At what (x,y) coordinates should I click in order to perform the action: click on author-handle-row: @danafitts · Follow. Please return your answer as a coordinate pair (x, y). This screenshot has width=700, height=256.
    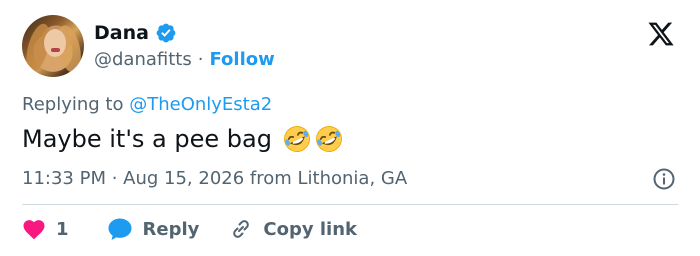
    Looking at the image, I should click on (184, 59).